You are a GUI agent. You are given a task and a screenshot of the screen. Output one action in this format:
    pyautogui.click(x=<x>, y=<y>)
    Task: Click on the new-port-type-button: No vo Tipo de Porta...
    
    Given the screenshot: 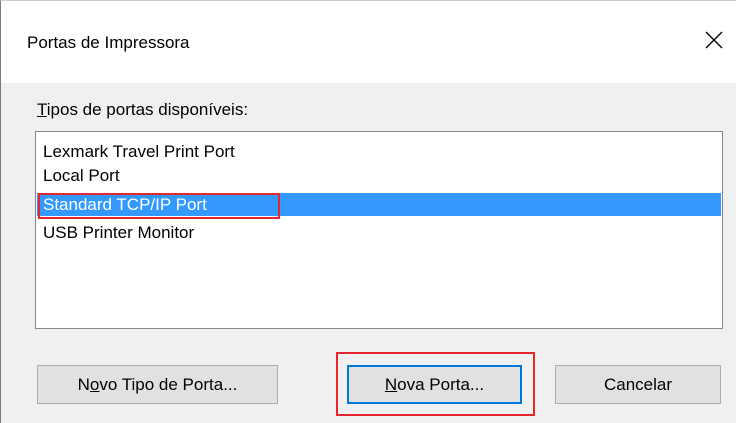 What is the action you would take?
    pyautogui.click(x=157, y=384)
    